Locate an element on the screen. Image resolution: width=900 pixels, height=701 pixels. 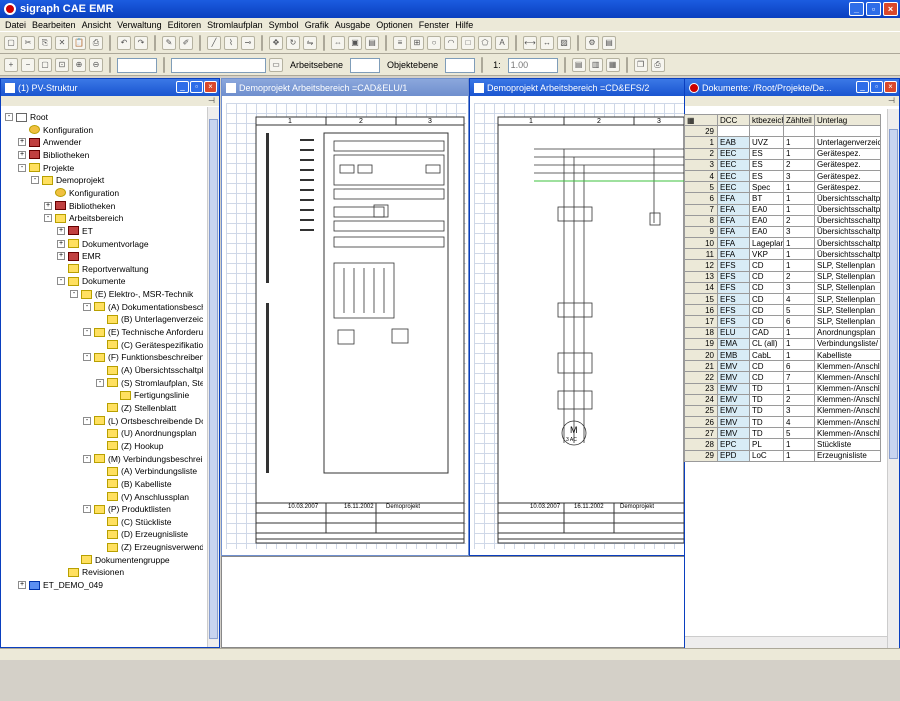
maximize-button: ▫ is located at coordinates (873, 9).